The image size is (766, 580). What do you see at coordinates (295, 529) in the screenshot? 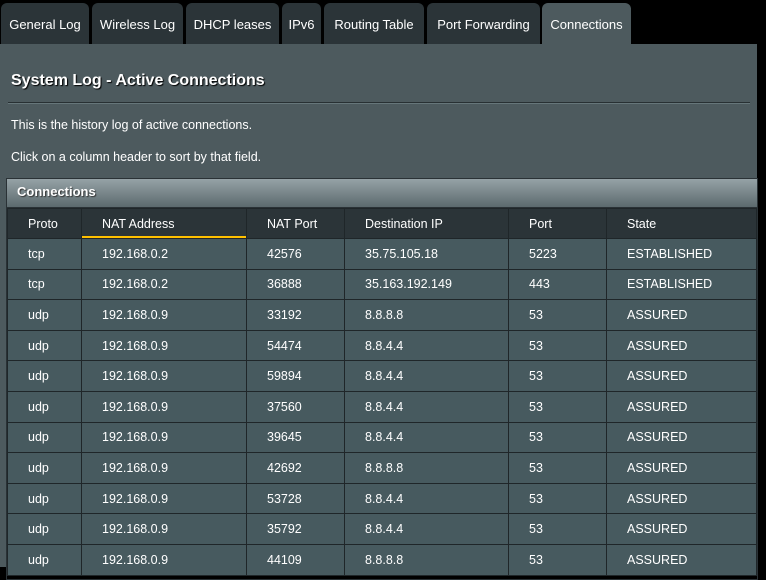
I see `cell-nat-port: 35792` at bounding box center [295, 529].